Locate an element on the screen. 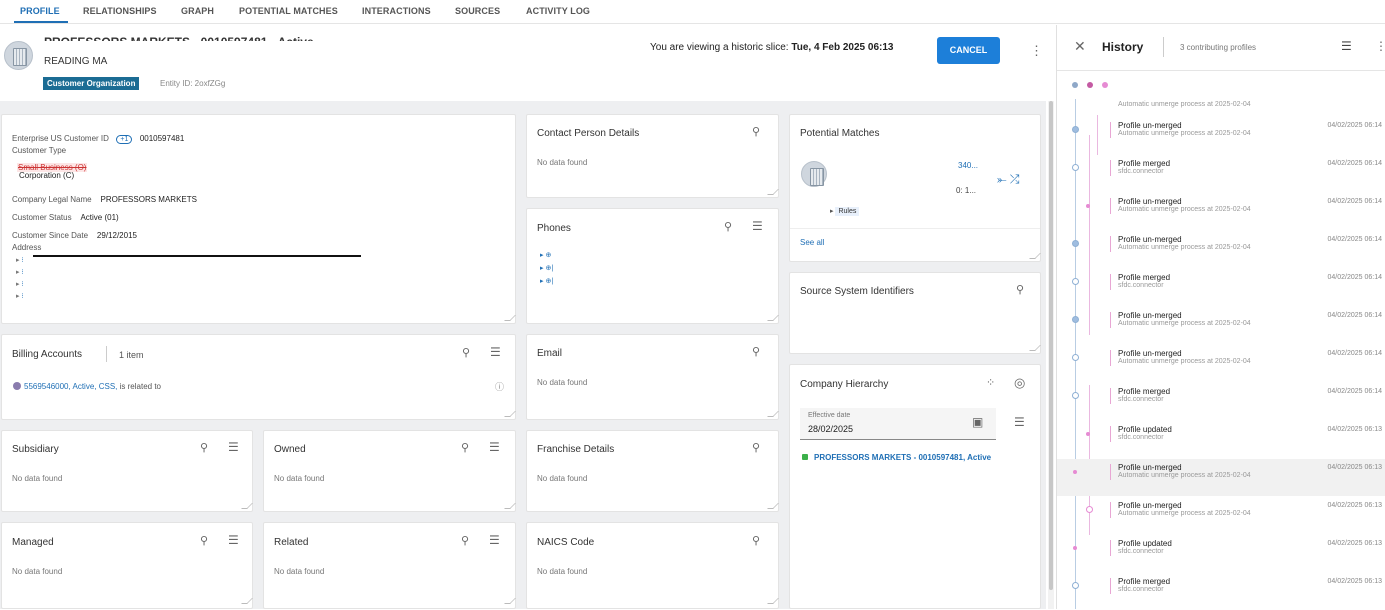  phone-row-2: ▸ ⊕| is located at coordinates (546, 268).